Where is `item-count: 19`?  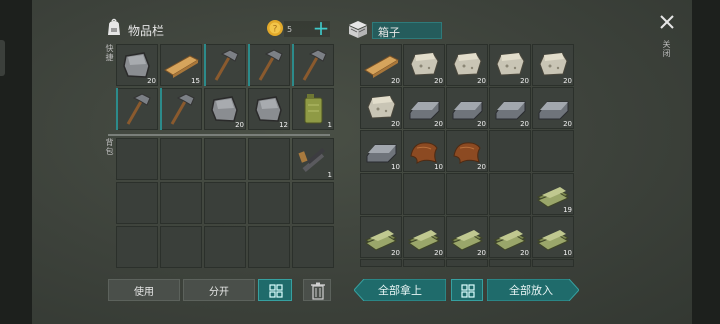
item-count: 19 is located at coordinates (567, 210).